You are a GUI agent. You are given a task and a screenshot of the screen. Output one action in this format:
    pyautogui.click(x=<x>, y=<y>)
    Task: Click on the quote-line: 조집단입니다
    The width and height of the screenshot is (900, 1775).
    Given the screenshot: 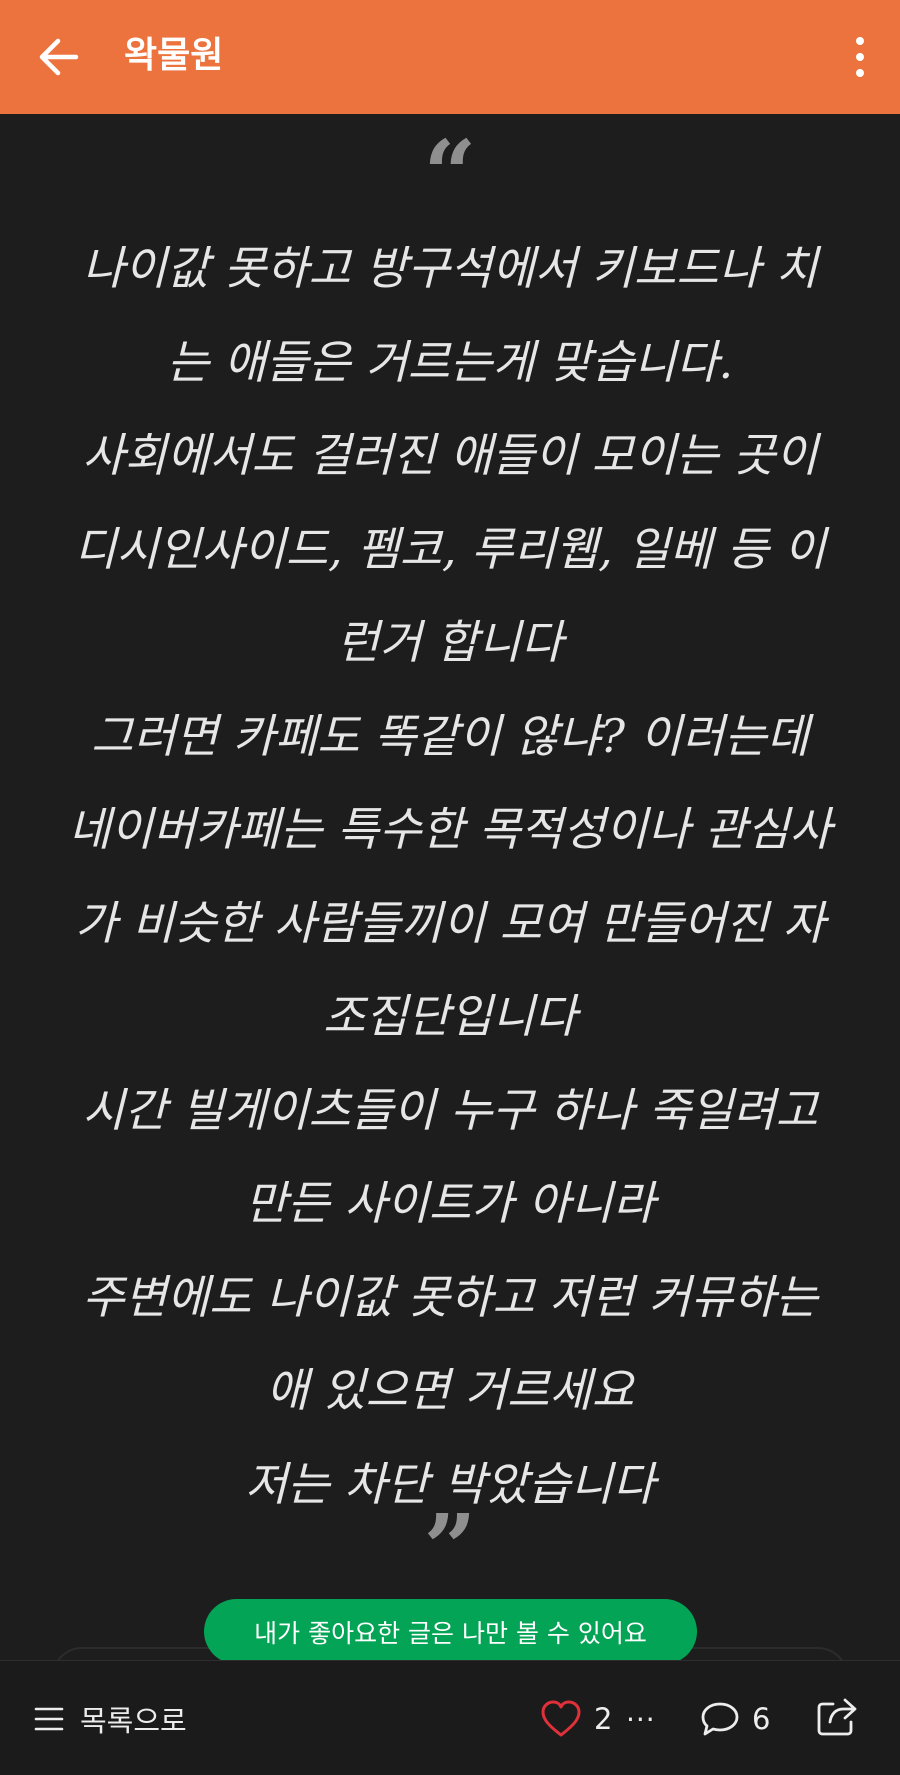 What is the action you would take?
    pyautogui.click(x=450, y=1016)
    